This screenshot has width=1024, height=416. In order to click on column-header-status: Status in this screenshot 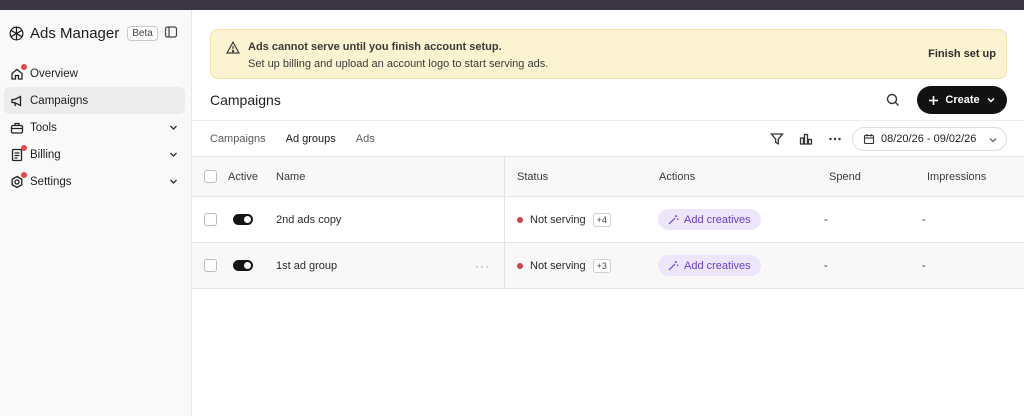, I will do `click(532, 176)`.